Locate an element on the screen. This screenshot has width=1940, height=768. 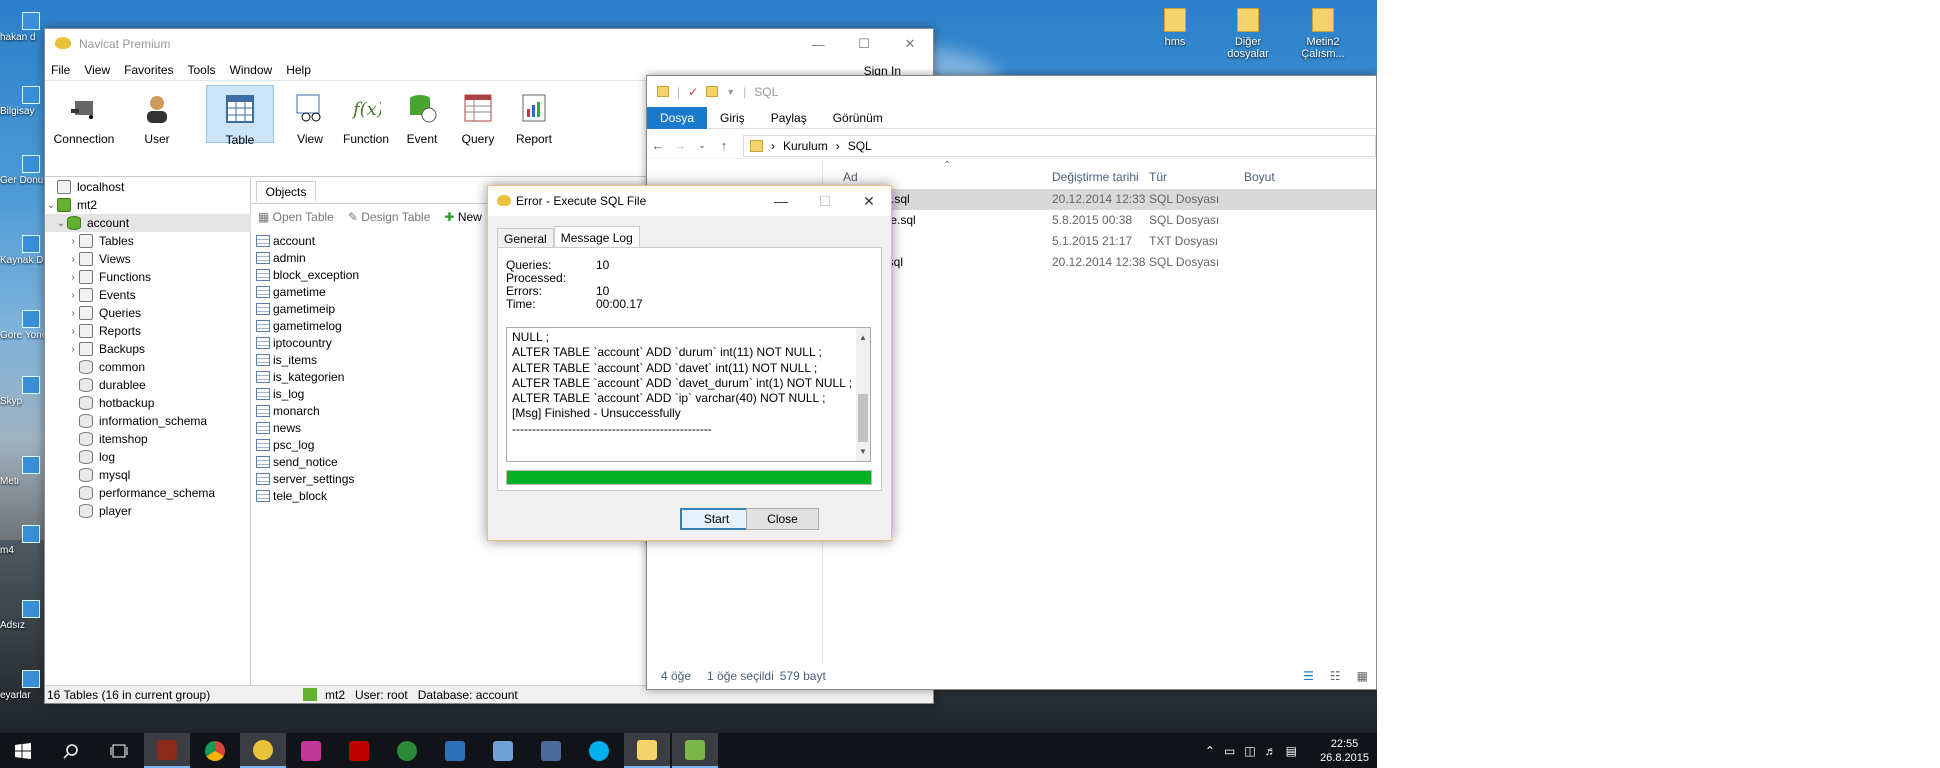
tab-message-log: Message Log is located at coordinates (596, 237).